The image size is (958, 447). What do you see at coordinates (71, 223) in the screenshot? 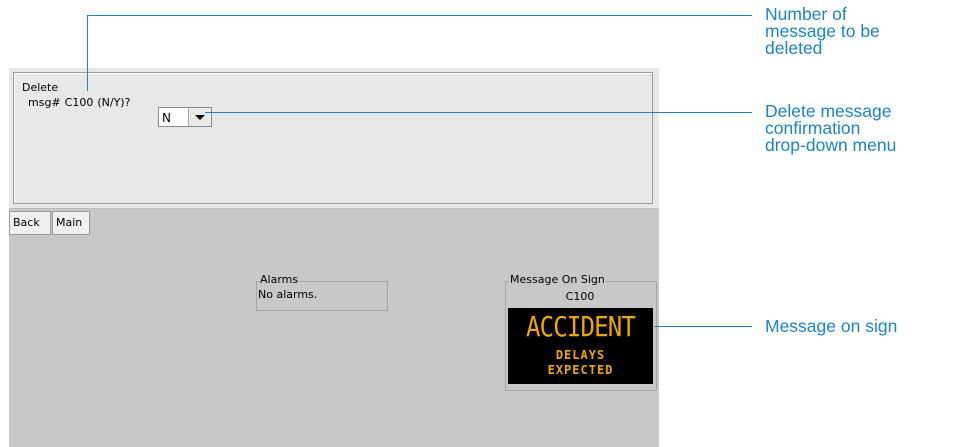
I see `main-button: Main` at bounding box center [71, 223].